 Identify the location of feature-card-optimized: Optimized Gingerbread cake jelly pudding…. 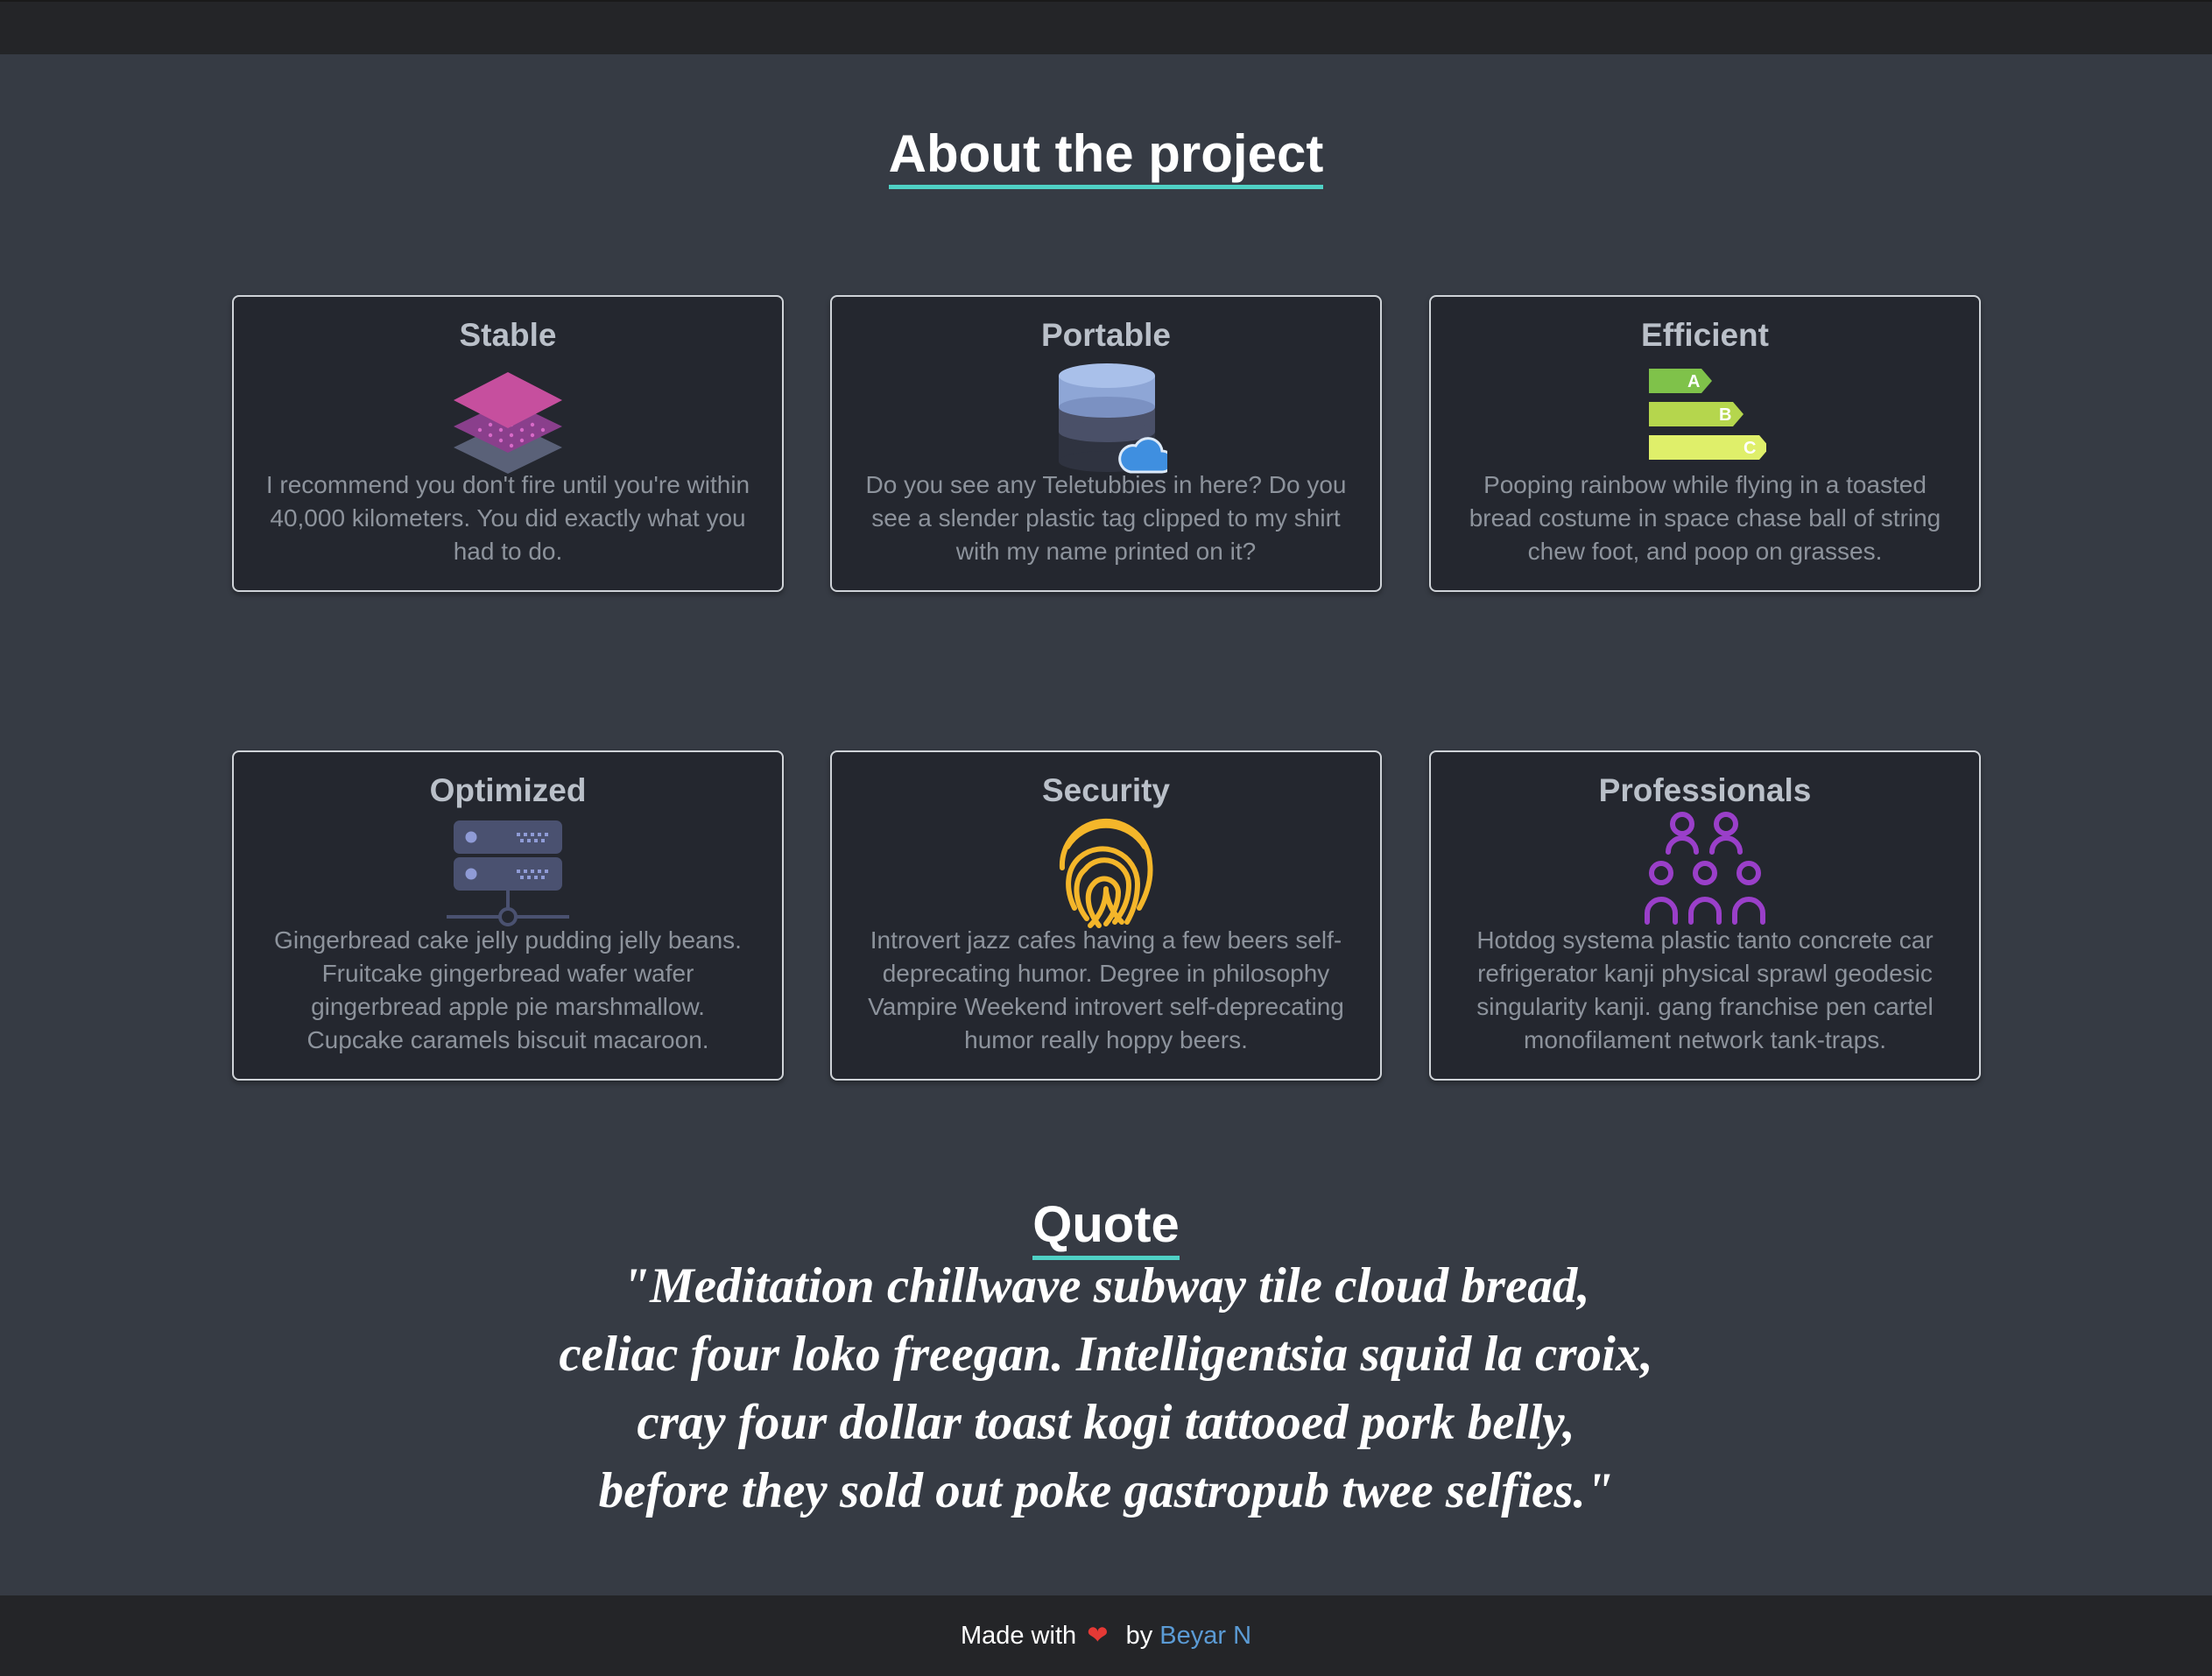
(508, 915).